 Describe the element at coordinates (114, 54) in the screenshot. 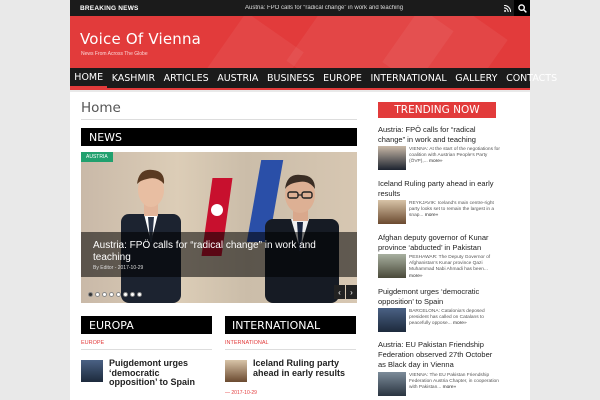

I see `site-tagline: News From Across The Globe` at that location.